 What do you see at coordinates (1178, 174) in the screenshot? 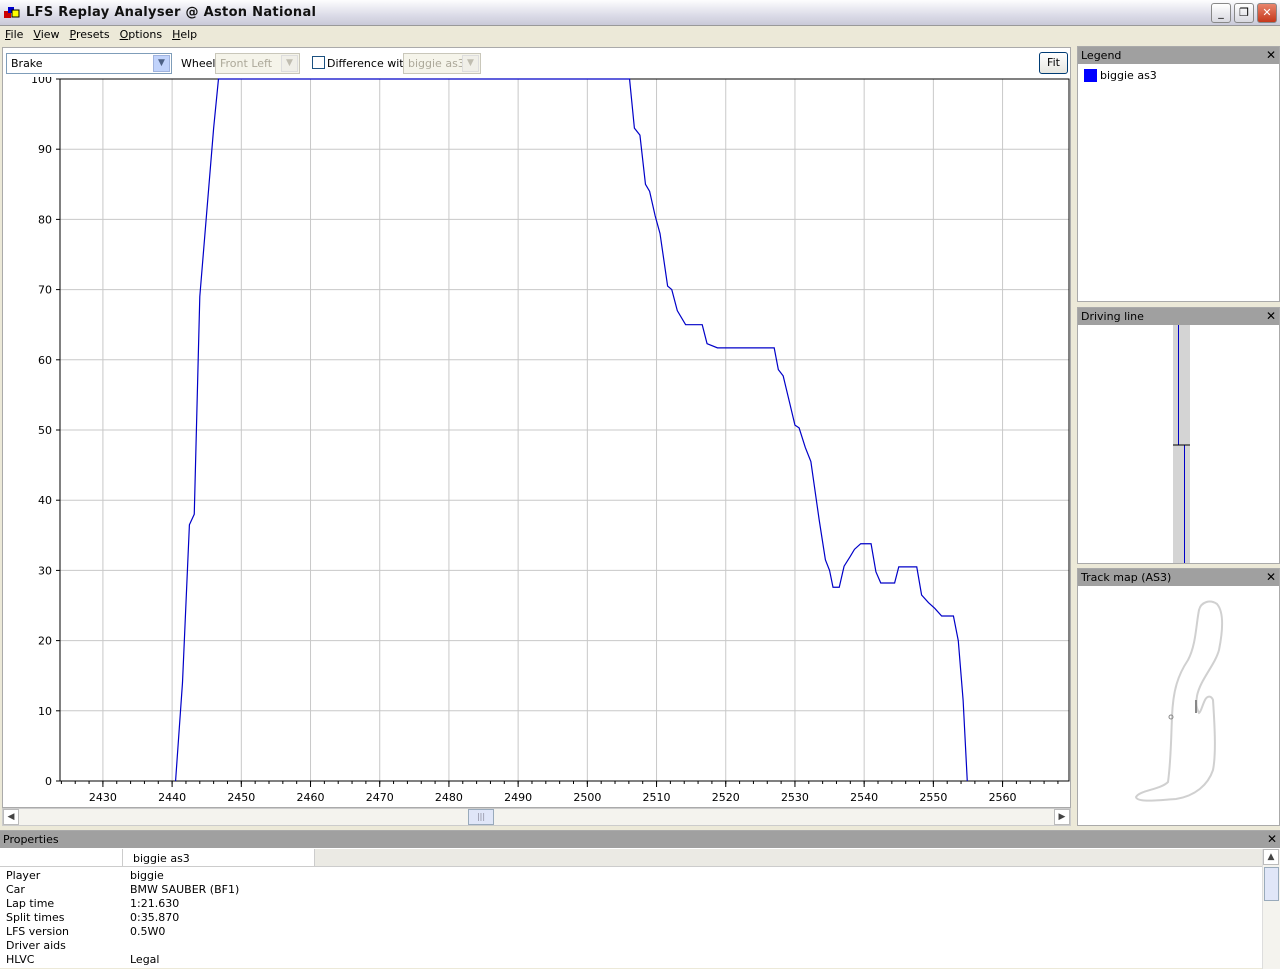
I see `legend-panel: Legend ✕ biggie as3` at bounding box center [1178, 174].